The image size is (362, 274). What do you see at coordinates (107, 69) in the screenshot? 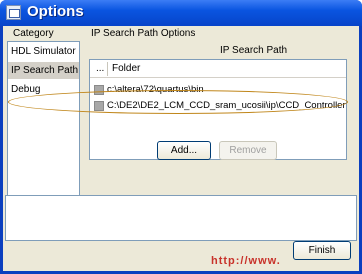
I see `column-separator` at bounding box center [107, 69].